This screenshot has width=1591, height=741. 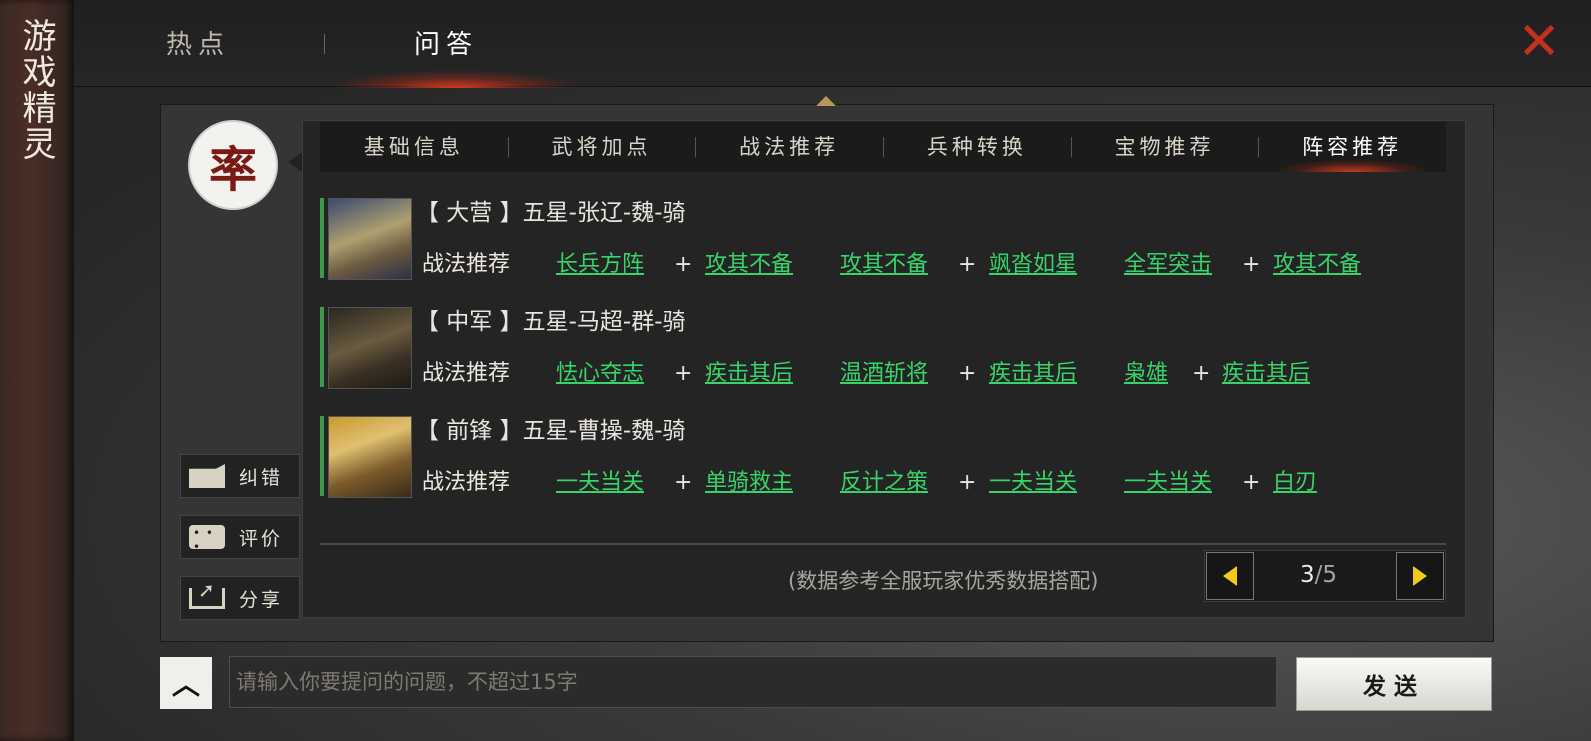 I want to click on correct-button: 纠错, so click(x=240, y=476).